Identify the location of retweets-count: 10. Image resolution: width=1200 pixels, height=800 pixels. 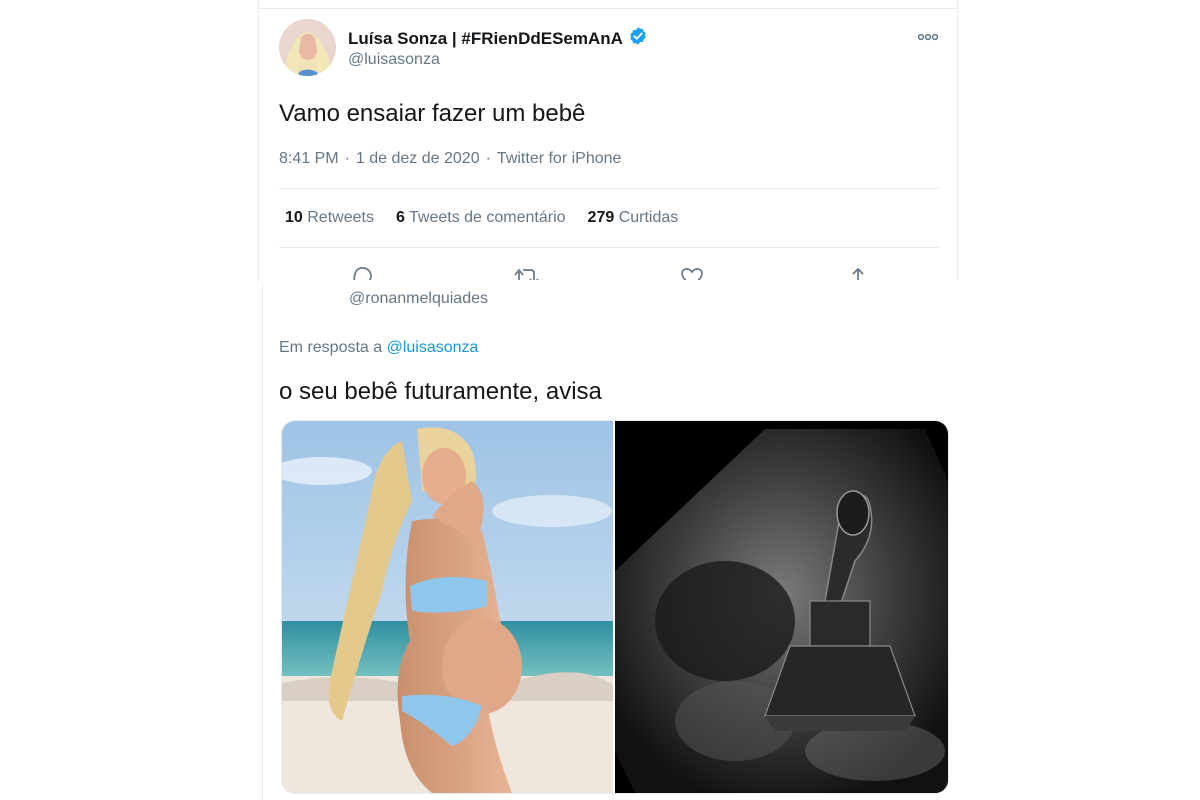
(294, 217).